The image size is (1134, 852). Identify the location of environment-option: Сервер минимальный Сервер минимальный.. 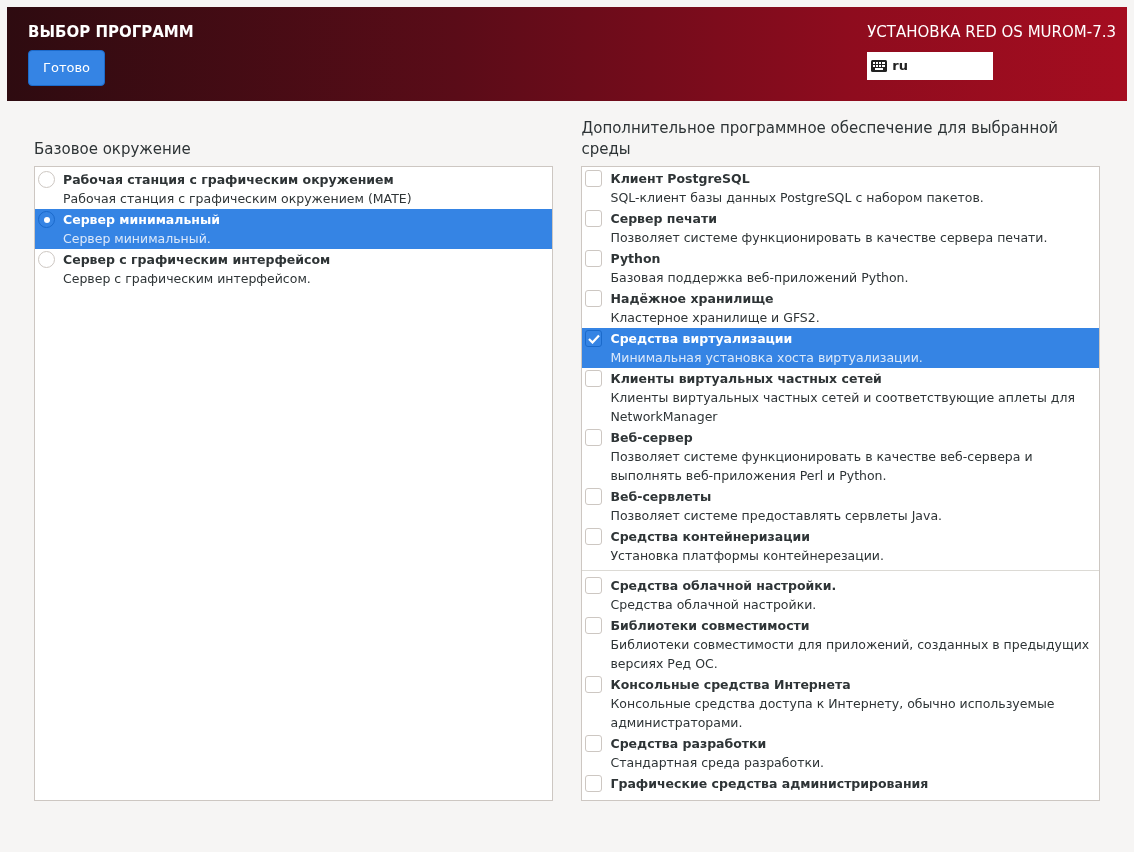
(294, 229).